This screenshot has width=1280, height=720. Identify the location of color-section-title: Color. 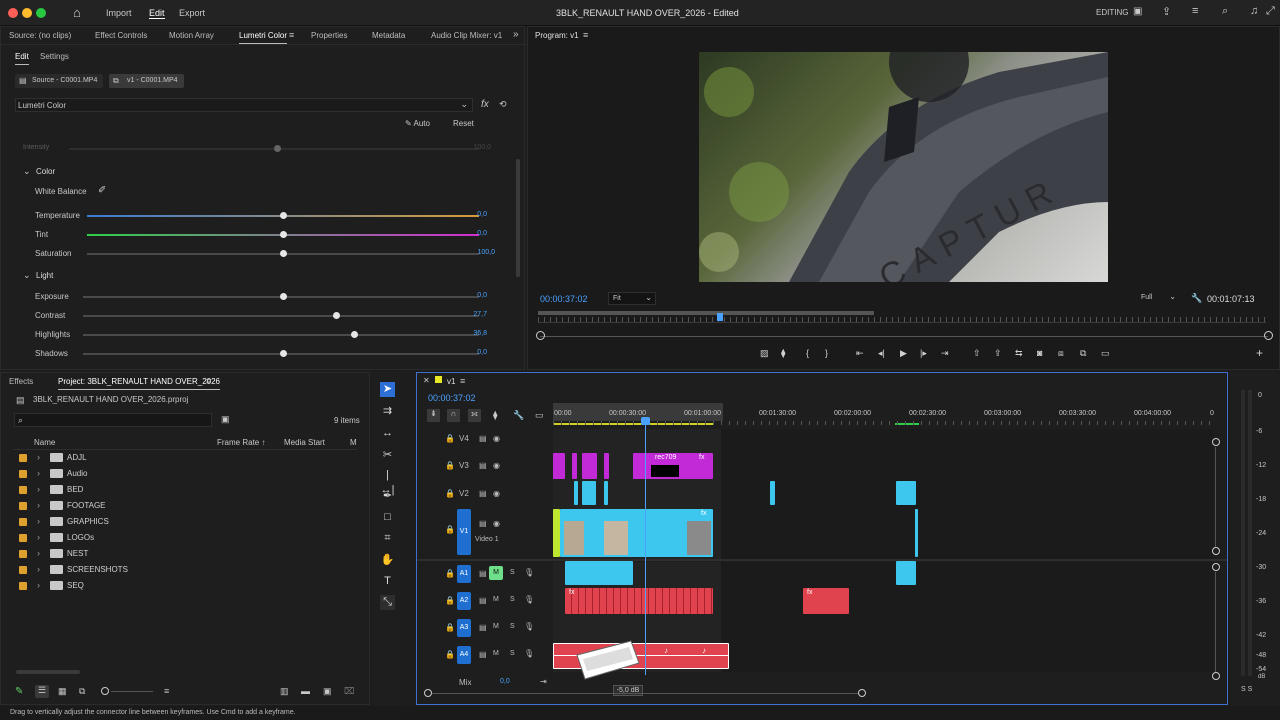
(45, 171).